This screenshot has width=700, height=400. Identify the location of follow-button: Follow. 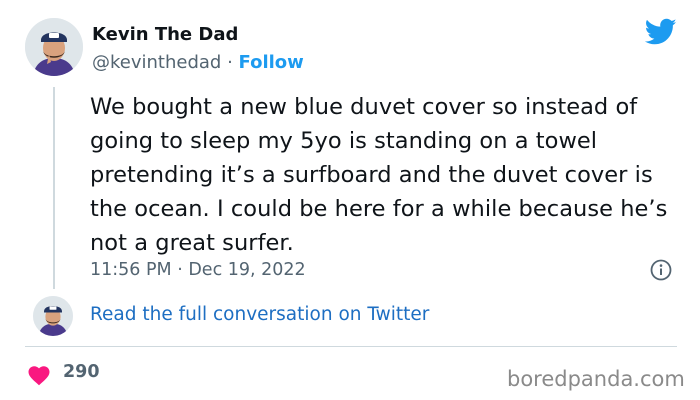
(271, 62).